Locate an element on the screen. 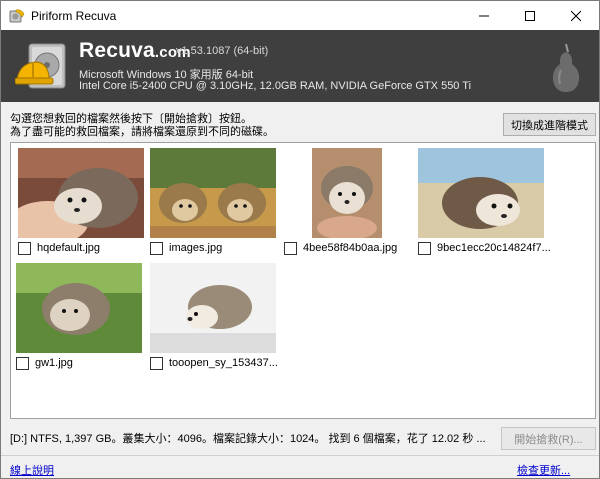 The width and height of the screenshot is (600, 479). online-help-link: 線上說明 is located at coordinates (32, 470).